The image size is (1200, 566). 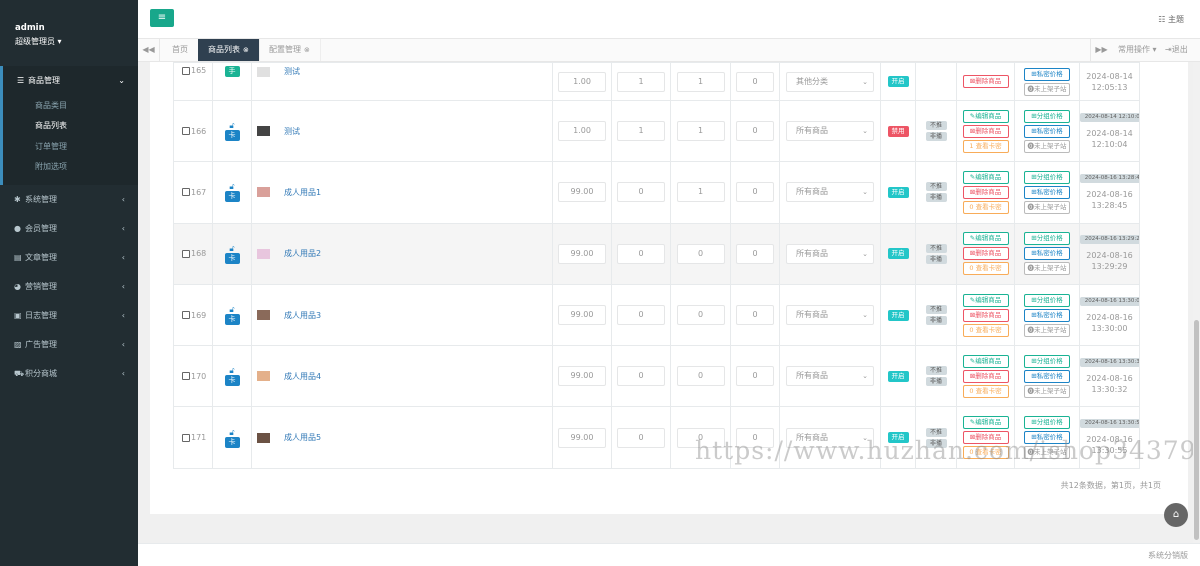 I want to click on subnav-item-orders: 订单管理, so click(x=70, y=146).